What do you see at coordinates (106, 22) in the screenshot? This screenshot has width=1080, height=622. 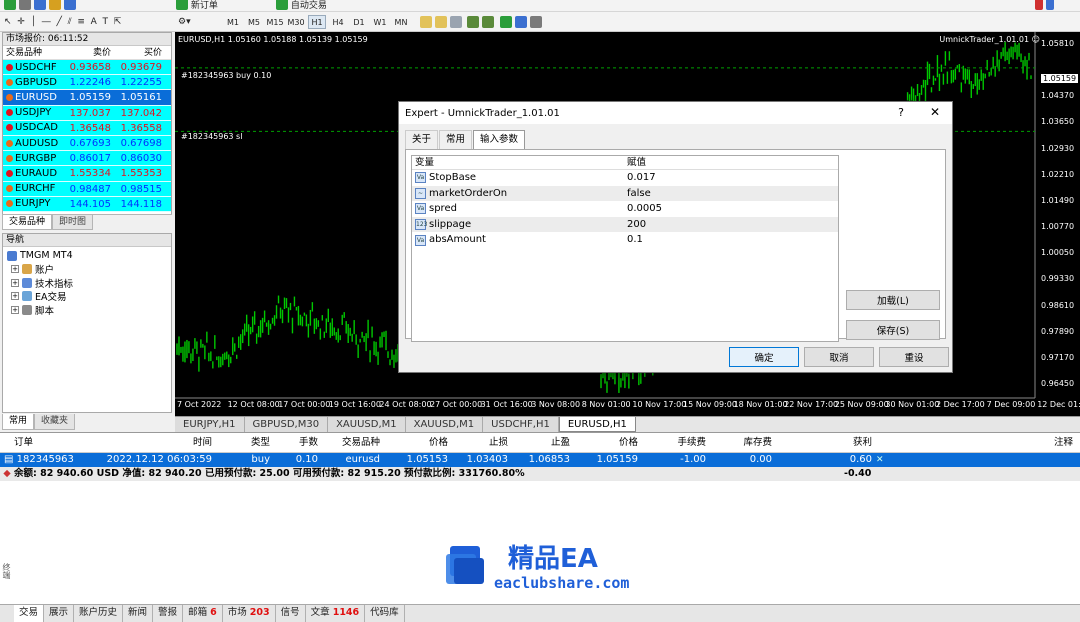 I see `label-tool-icon: T` at bounding box center [106, 22].